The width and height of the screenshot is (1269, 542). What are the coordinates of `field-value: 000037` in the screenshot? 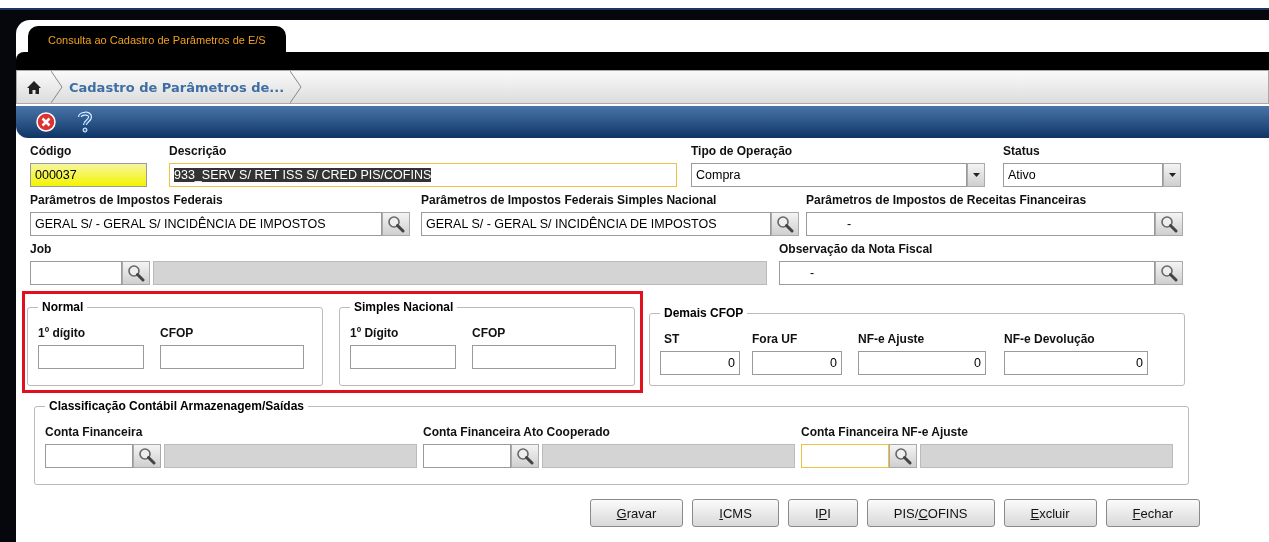 It's located at (56, 175).